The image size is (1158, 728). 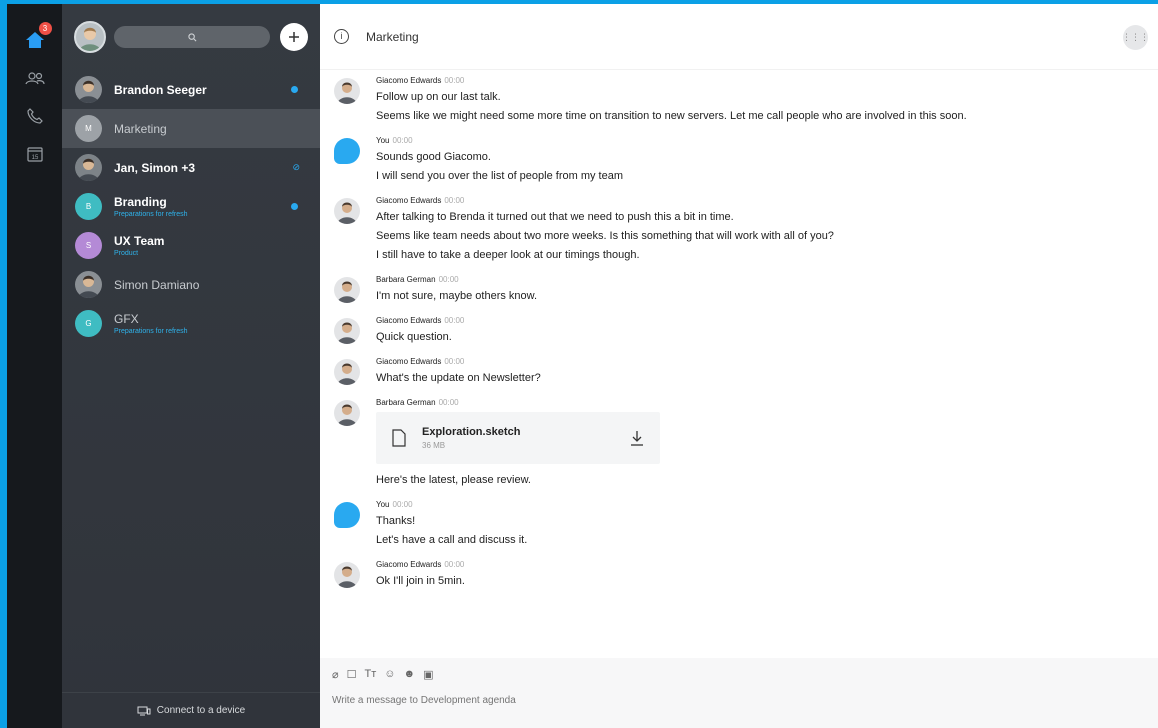 I want to click on conversation-name: Jan, Simon +3, so click(x=155, y=167).